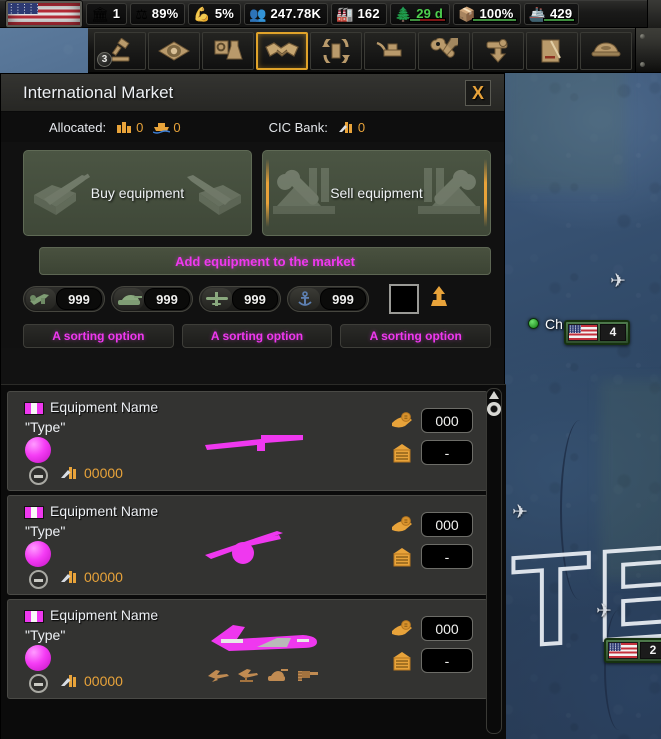  I want to click on resource-political-power: 🏛 1, so click(107, 13).